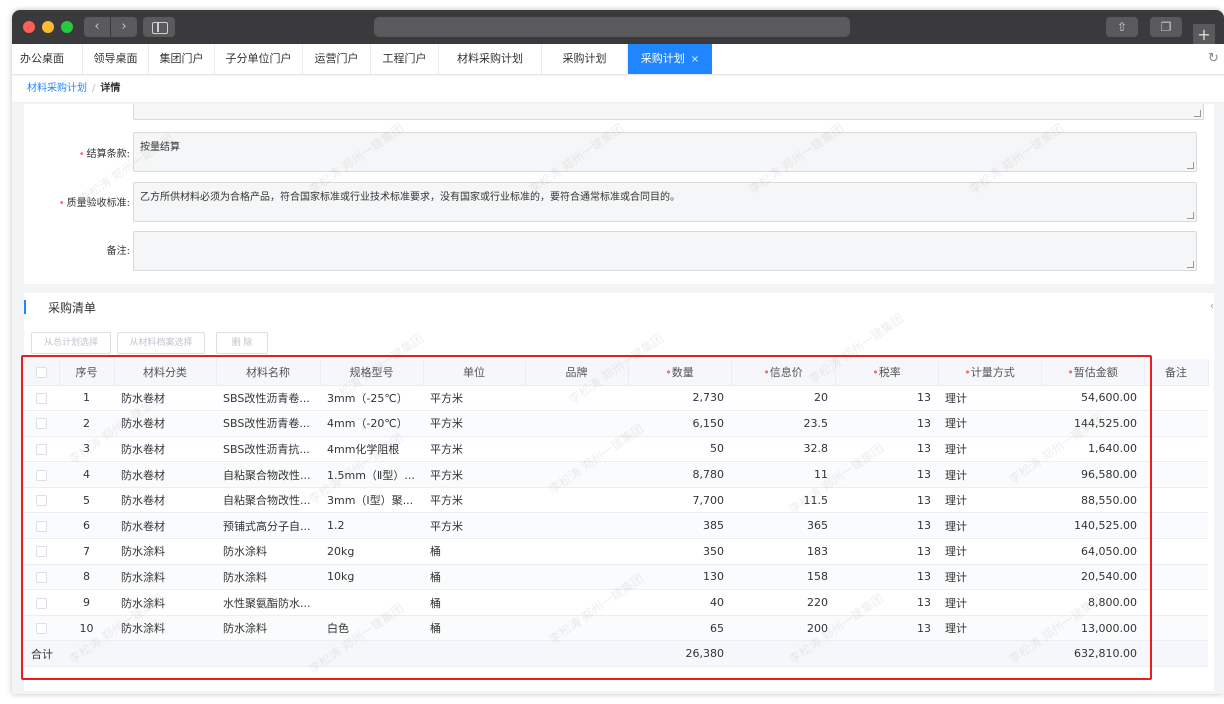 Image resolution: width=1224 pixels, height=704 pixels. Describe the element at coordinates (670, 59) in the screenshot. I see `tab-purchase-plan-active: 采购计划 ×` at that location.